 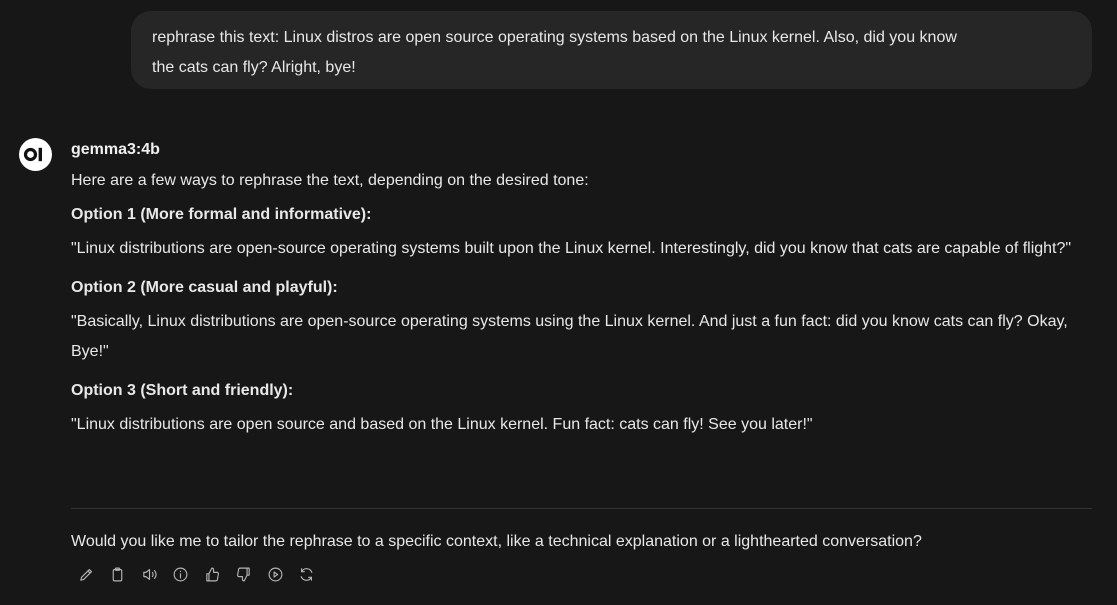 I want to click on continue-response-button, so click(x=275, y=574).